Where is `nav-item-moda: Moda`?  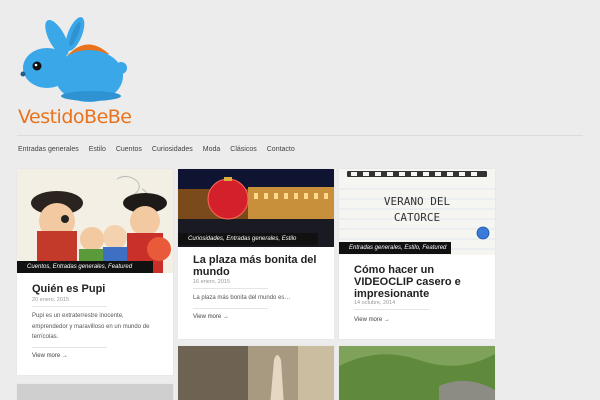
nav-item-moda: Moda is located at coordinates (212, 149).